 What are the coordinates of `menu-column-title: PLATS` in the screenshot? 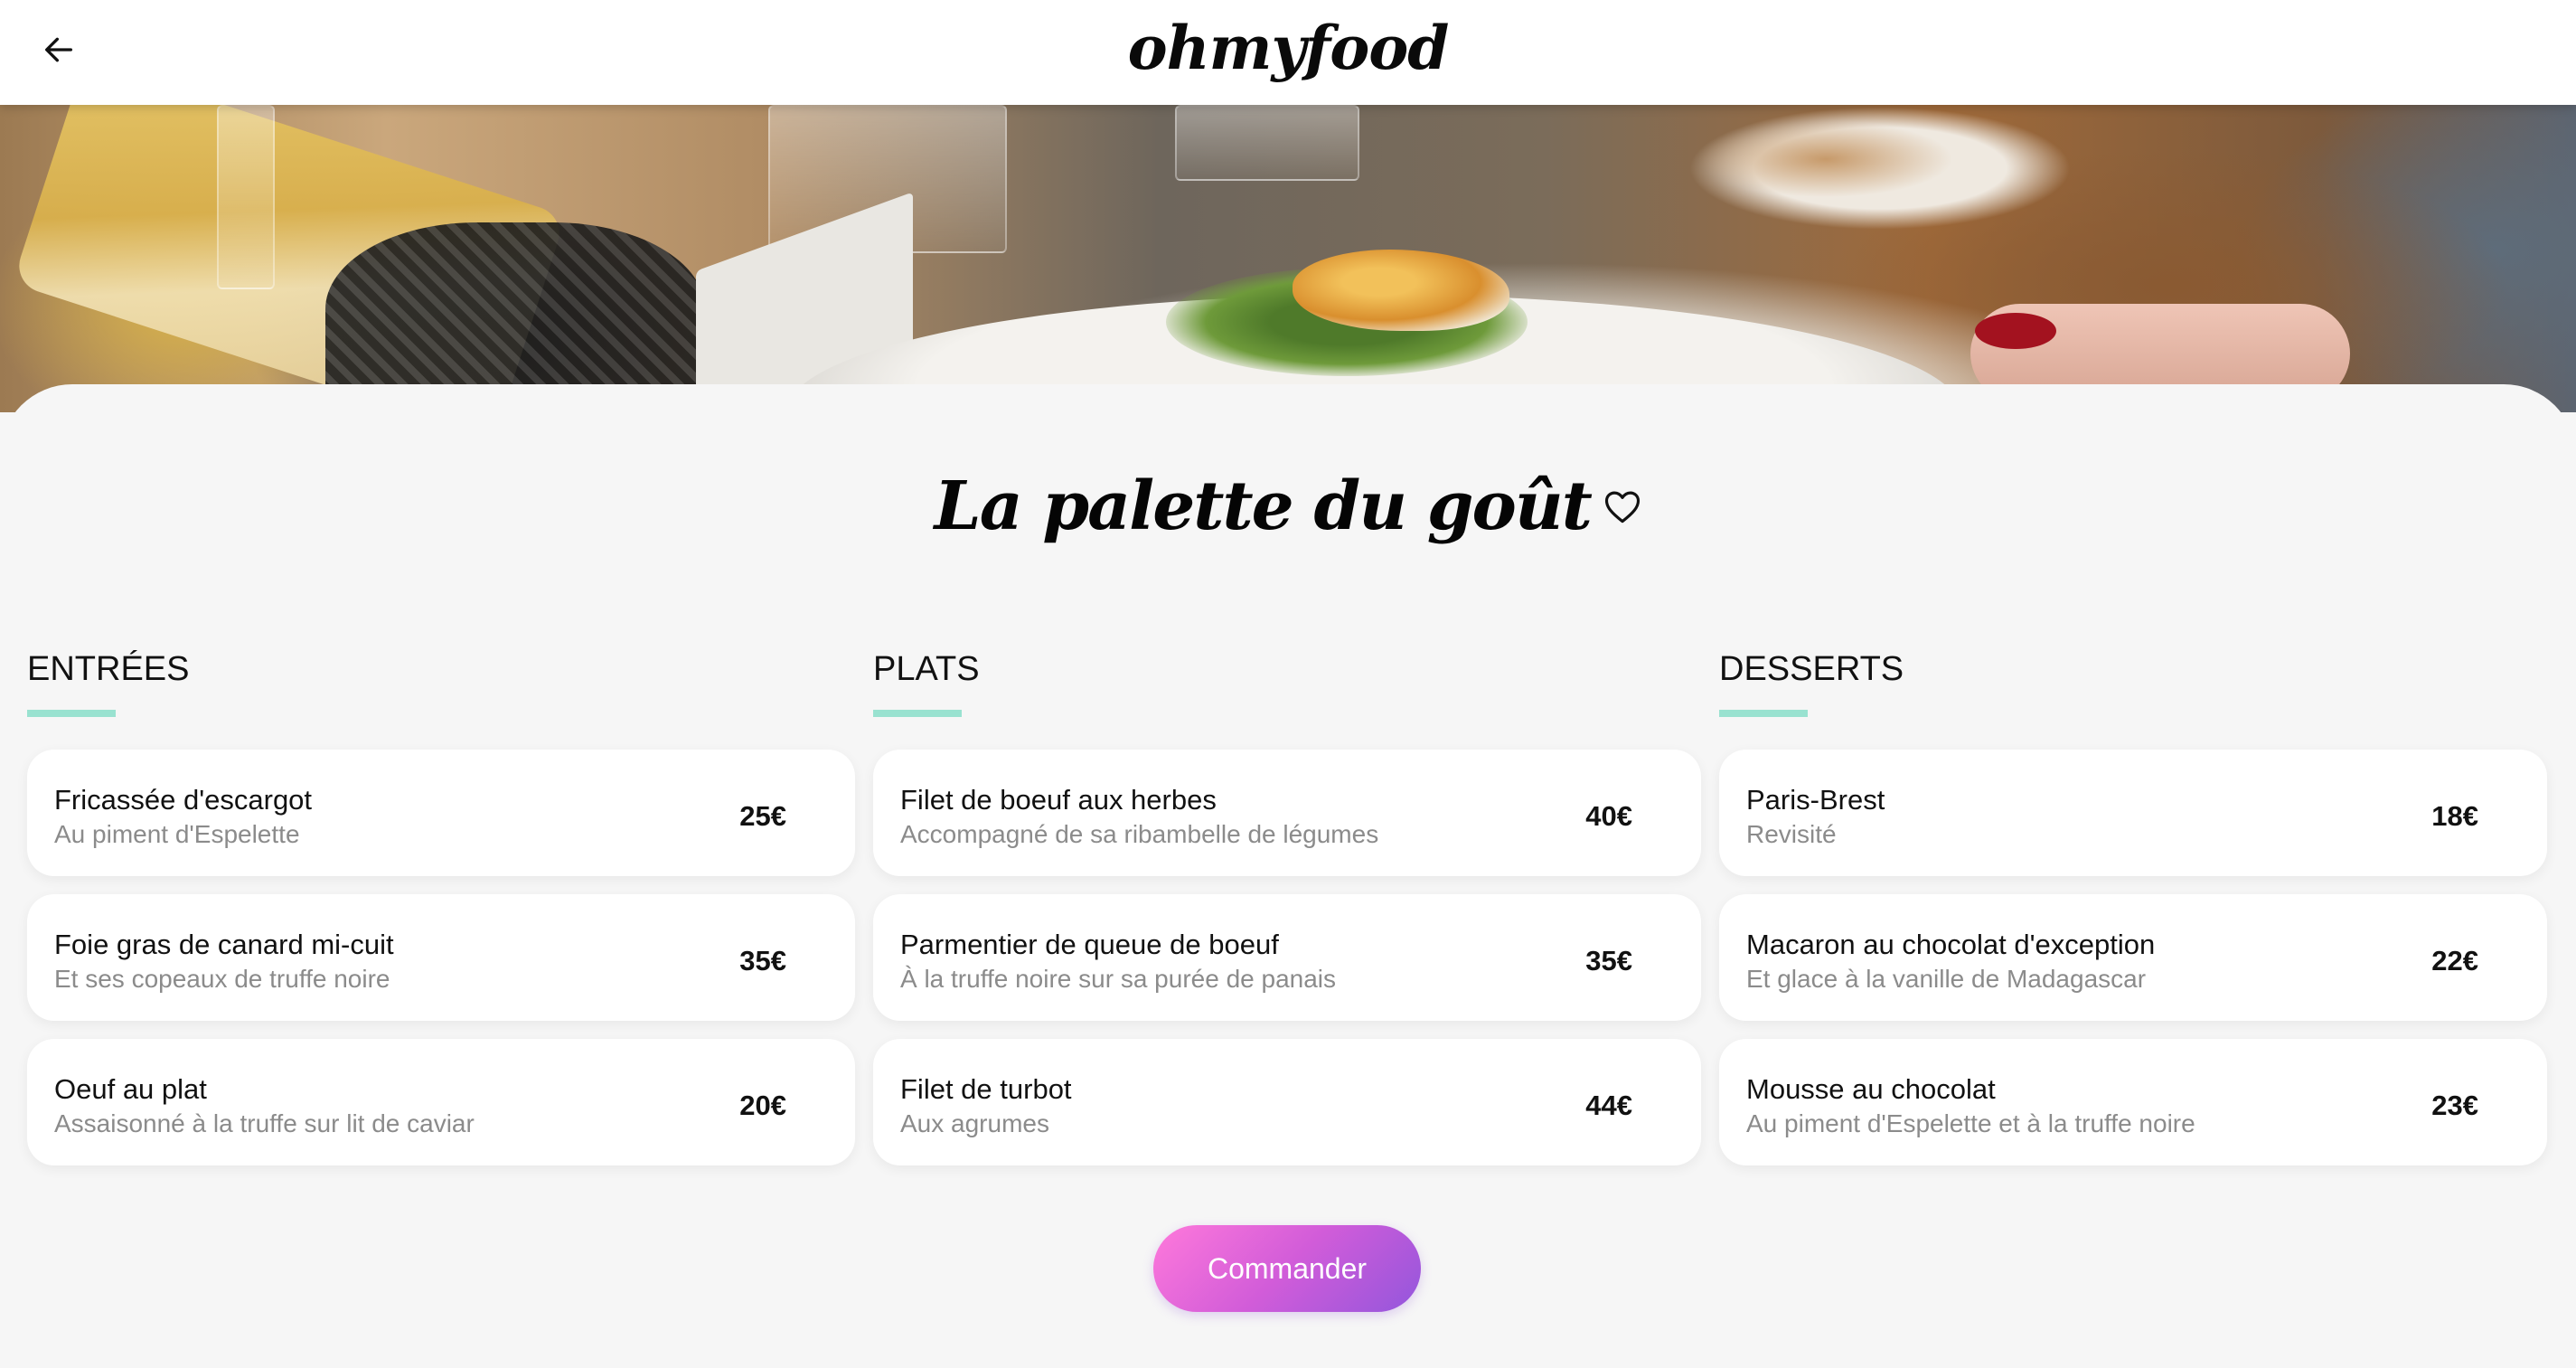 It's located at (926, 669).